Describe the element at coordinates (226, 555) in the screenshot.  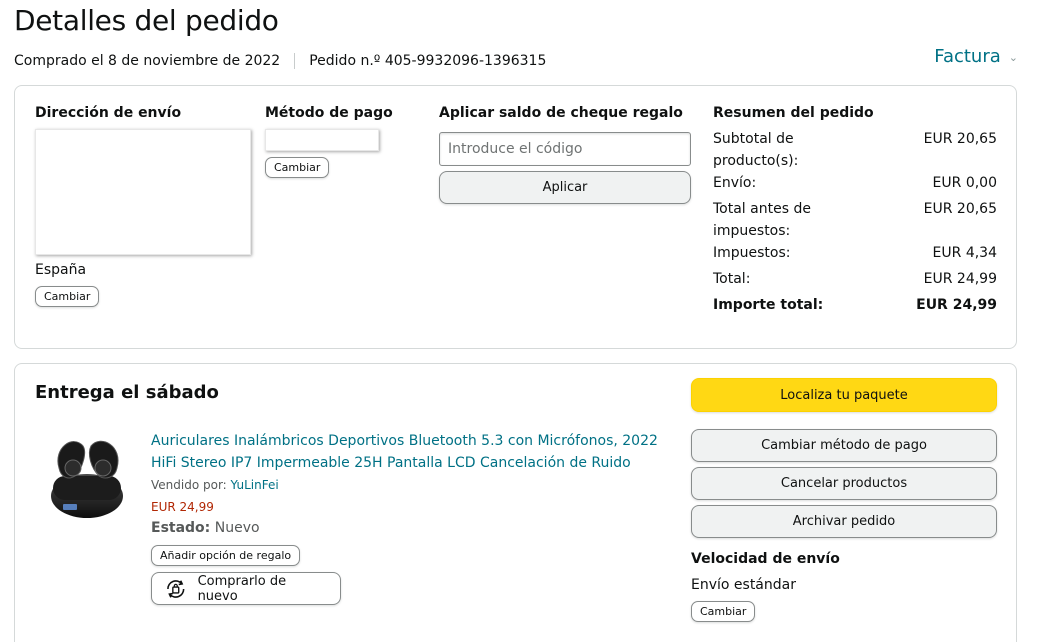
I see `add-gift-option-button: Añadir opción de regalo` at that location.